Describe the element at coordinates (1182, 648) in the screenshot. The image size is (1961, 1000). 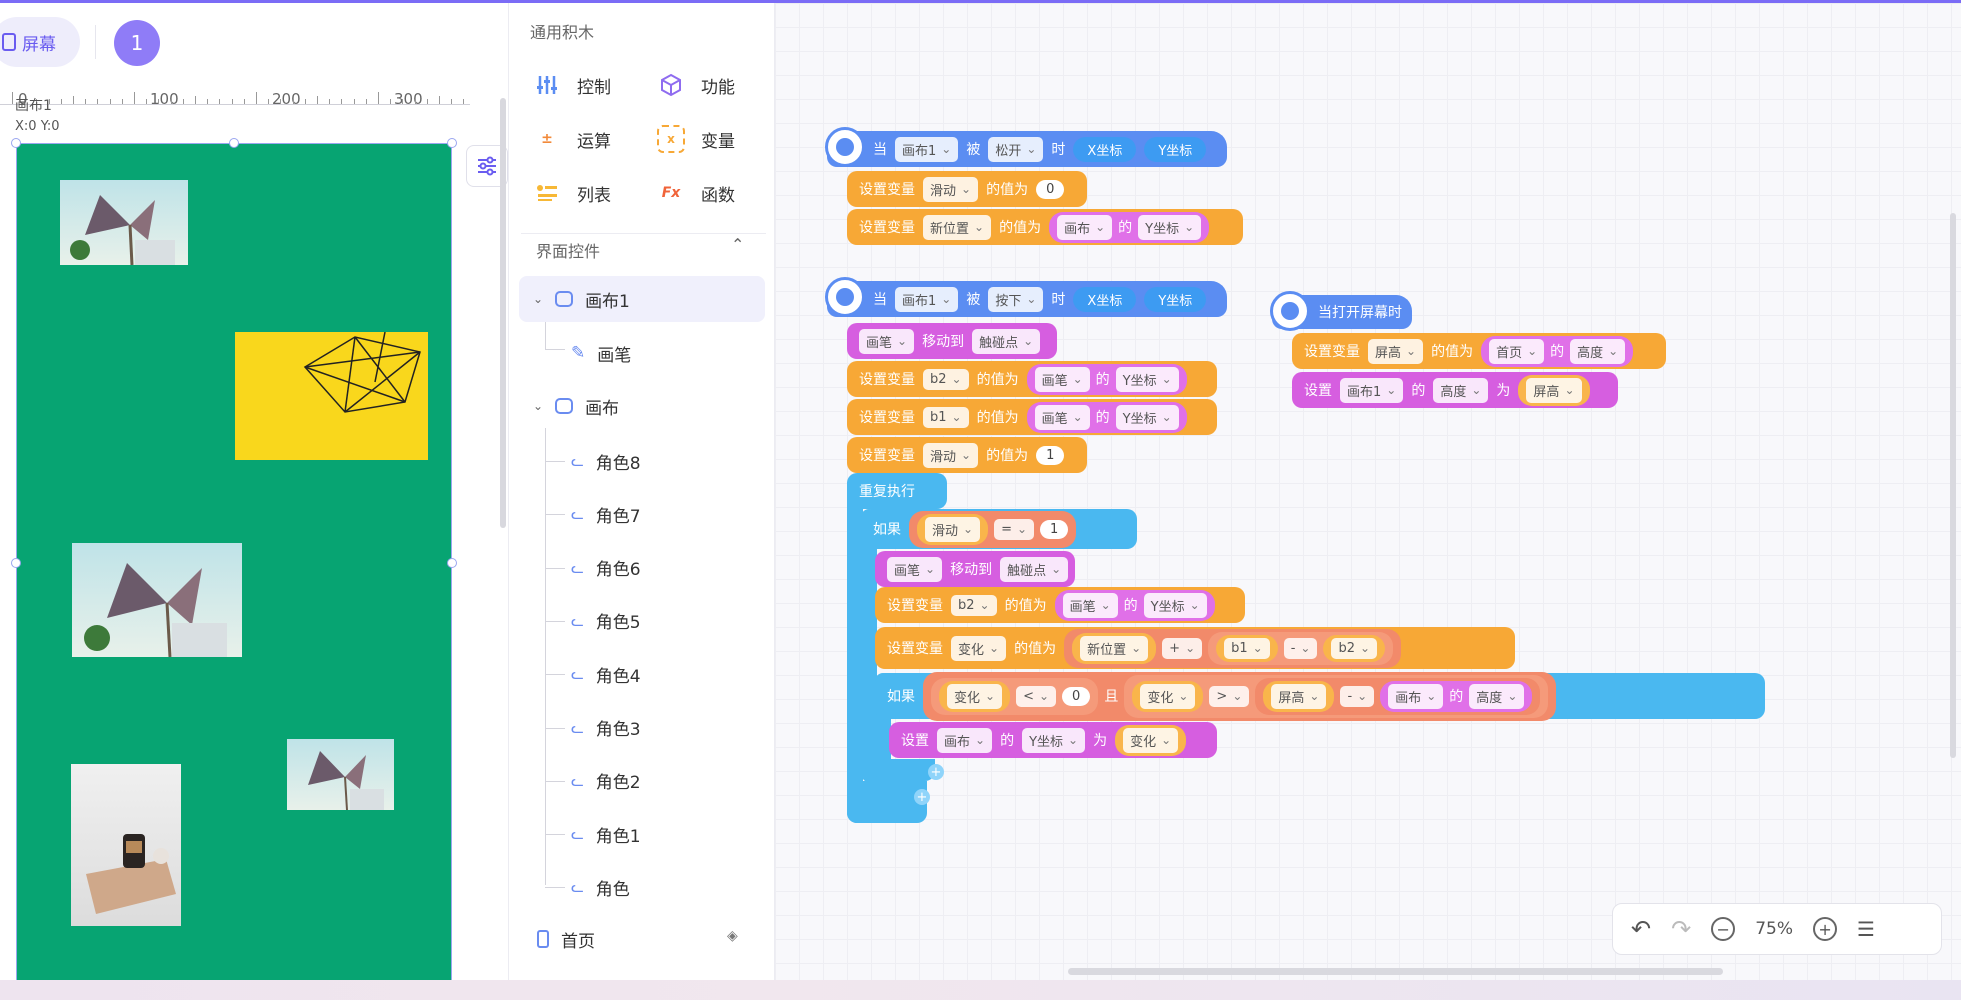
I see `dropdown-operator: +` at that location.